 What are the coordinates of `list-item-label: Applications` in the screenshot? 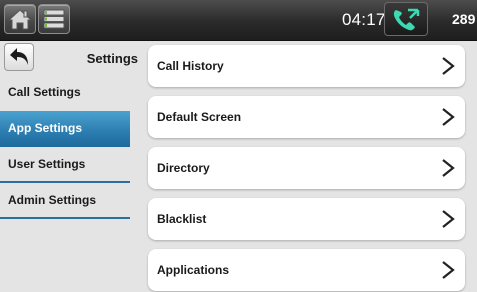 It's located at (193, 270).